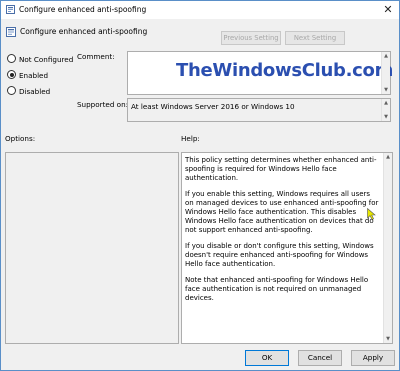 Image resolution: width=400 pixels, height=371 pixels. What do you see at coordinates (34, 75) in the screenshot?
I see `radio-label: Enabled` at bounding box center [34, 75].